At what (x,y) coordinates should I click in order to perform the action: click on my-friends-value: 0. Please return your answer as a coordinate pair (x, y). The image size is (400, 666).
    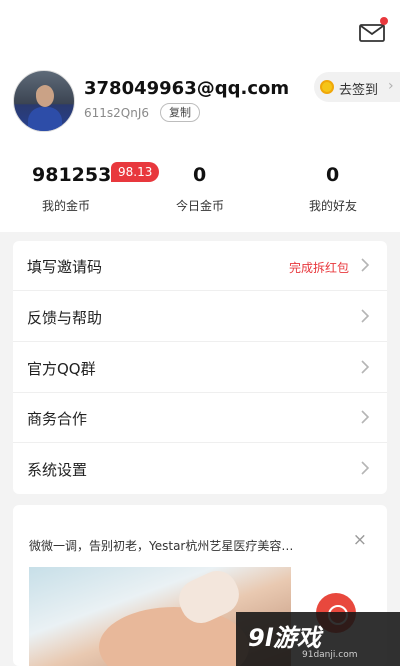
    Looking at the image, I should click on (332, 175).